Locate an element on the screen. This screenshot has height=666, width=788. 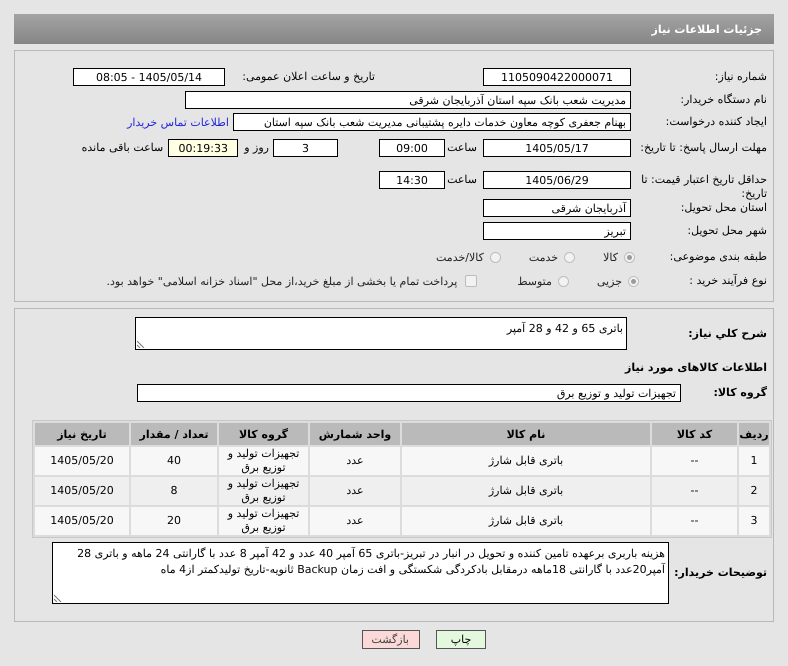
field-label: پرداخت تمام یا بخشی از مبلغ خرید،از محل "اسناد خزانه اسلامی" خواهد بود. is located at coordinates (282, 281).